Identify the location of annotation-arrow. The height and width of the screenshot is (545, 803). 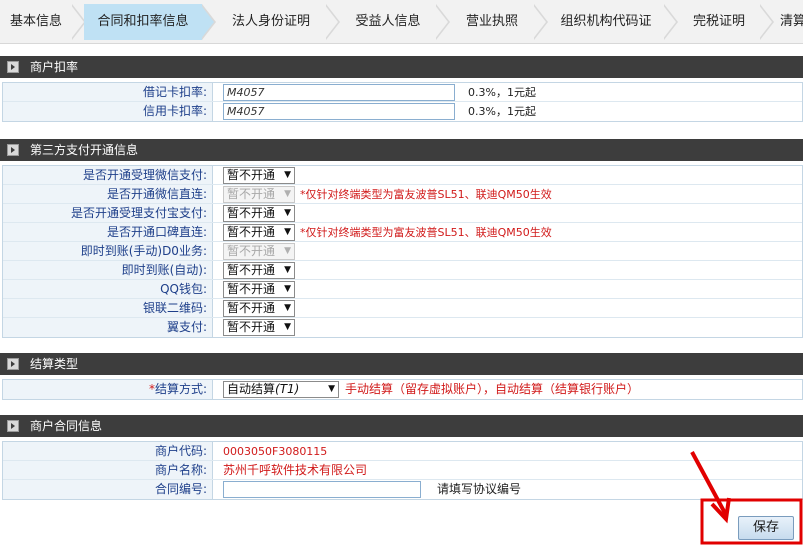
(709, 483).